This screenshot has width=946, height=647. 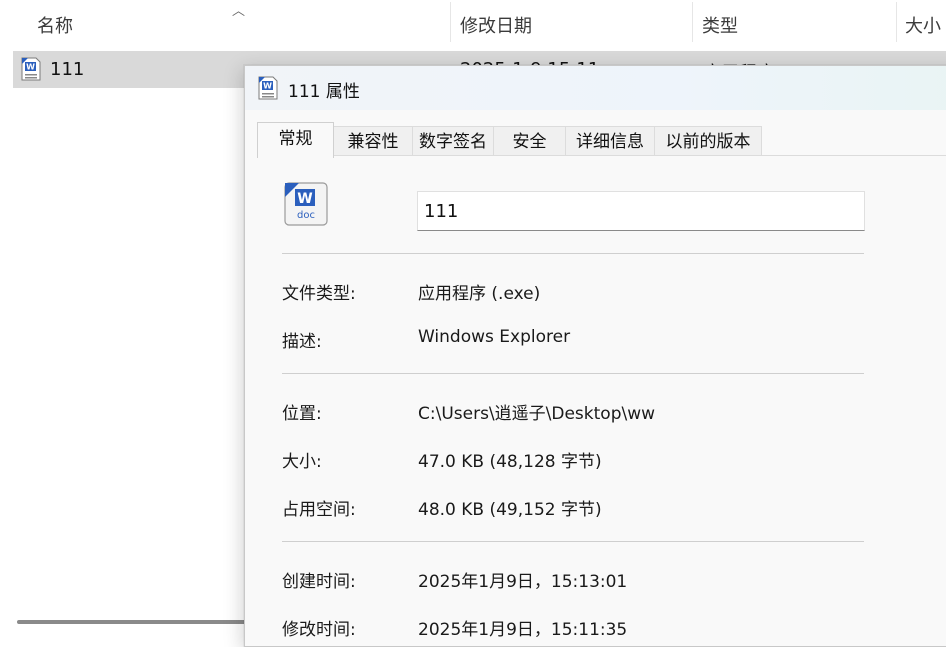 I want to click on modified-label: 修改时间:, so click(x=319, y=630).